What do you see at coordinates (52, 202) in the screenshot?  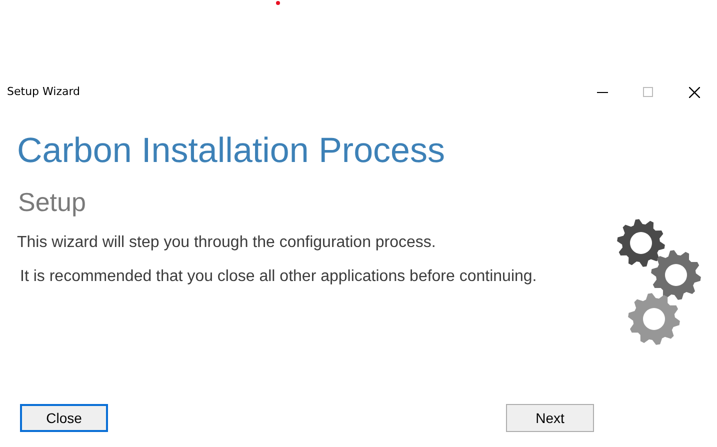 I see `page-subheading: Setup` at bounding box center [52, 202].